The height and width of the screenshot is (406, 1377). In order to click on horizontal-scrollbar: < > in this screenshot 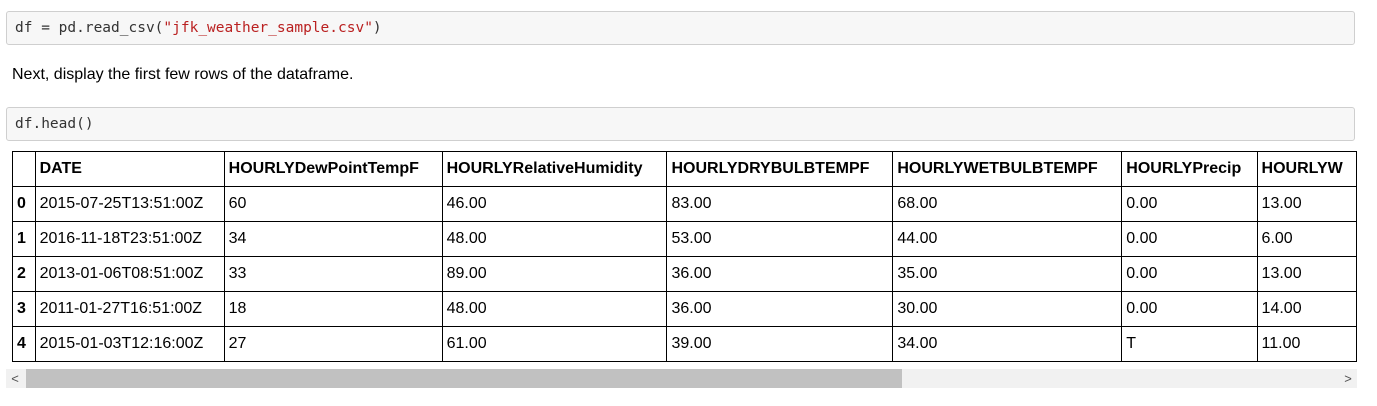, I will do `click(681, 378)`.